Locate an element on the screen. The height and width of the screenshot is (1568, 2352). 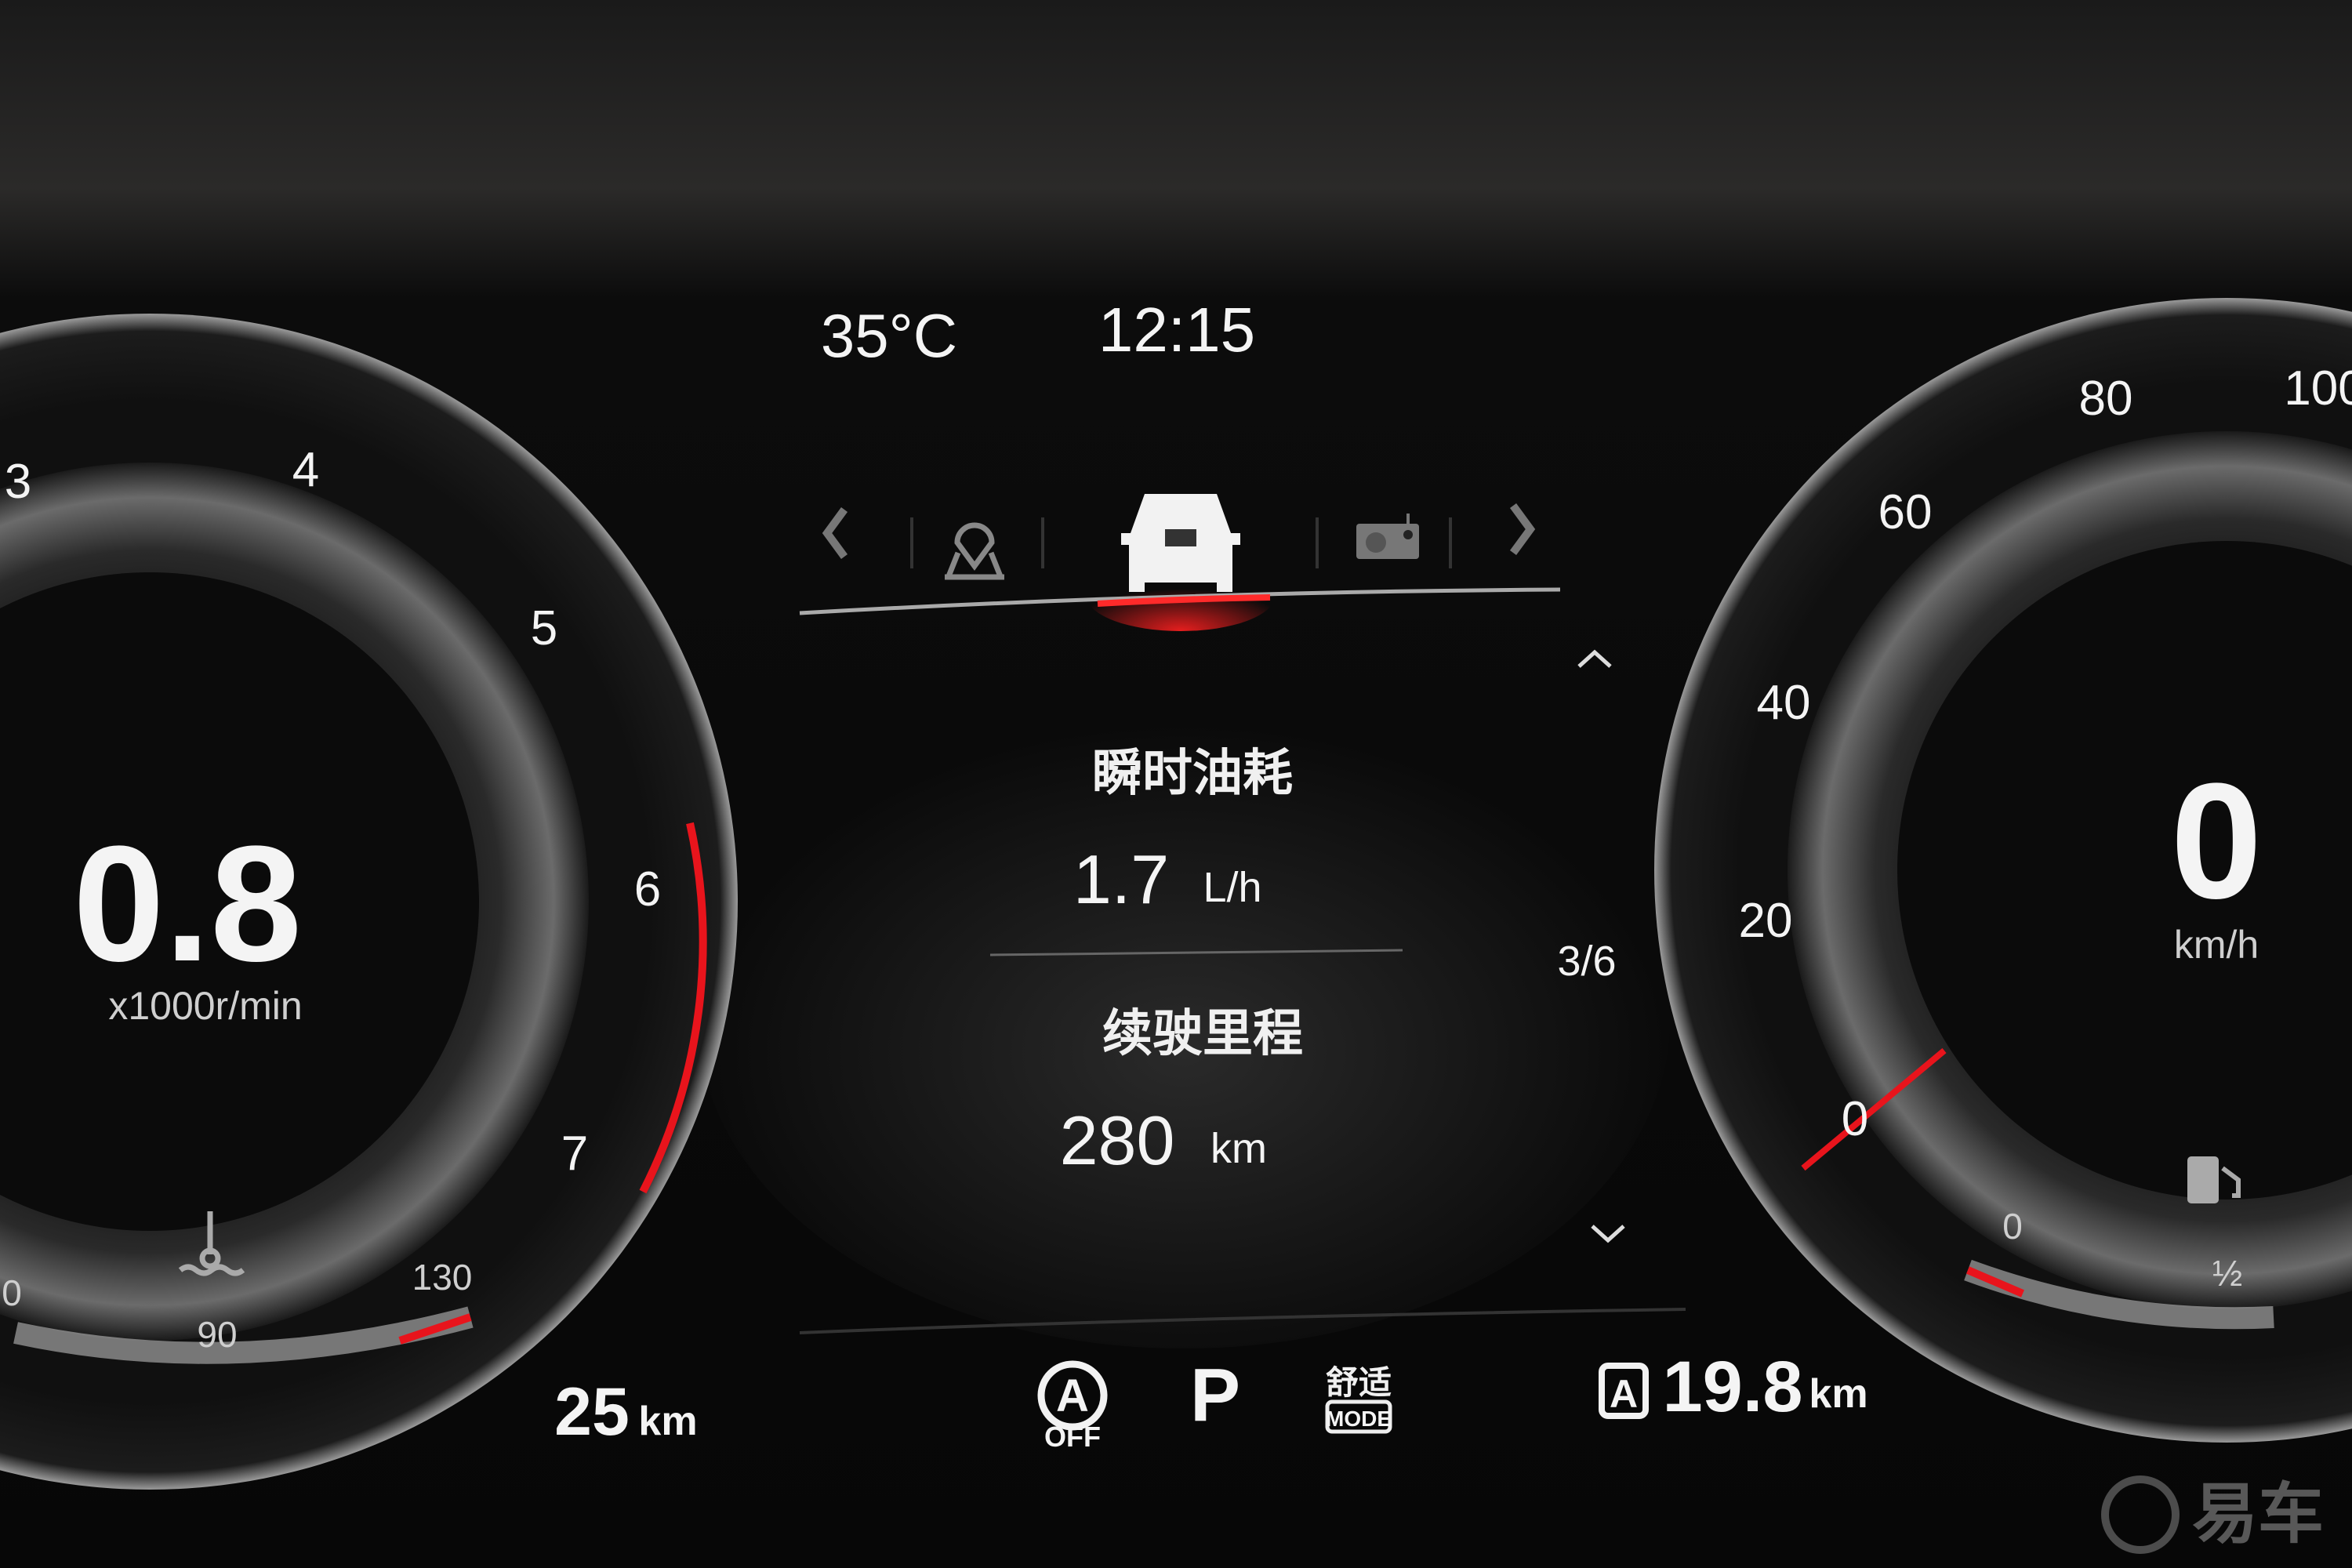
tach-tick-3: 3 is located at coordinates (18, 482).